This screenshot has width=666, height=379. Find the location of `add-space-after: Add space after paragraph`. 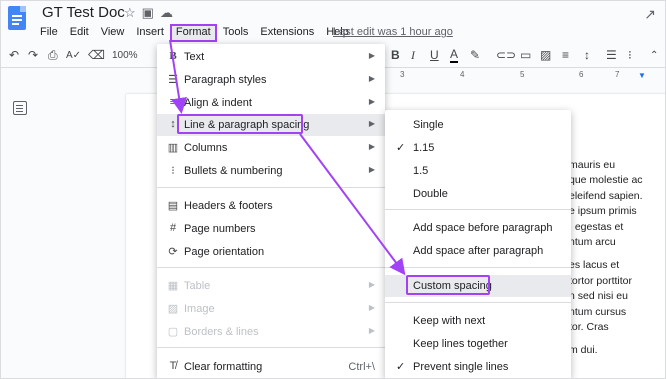

add-space-after: Add space after paragraph is located at coordinates (478, 251).